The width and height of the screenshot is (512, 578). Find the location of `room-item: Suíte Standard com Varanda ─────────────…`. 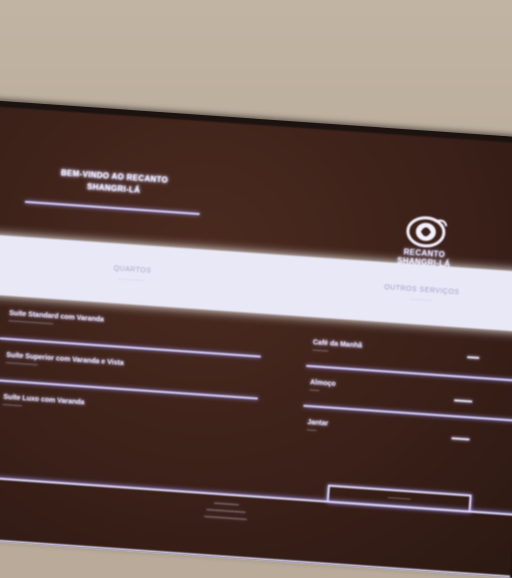

room-item: Suíte Standard com Varanda ─────────────… is located at coordinates (56, 320).